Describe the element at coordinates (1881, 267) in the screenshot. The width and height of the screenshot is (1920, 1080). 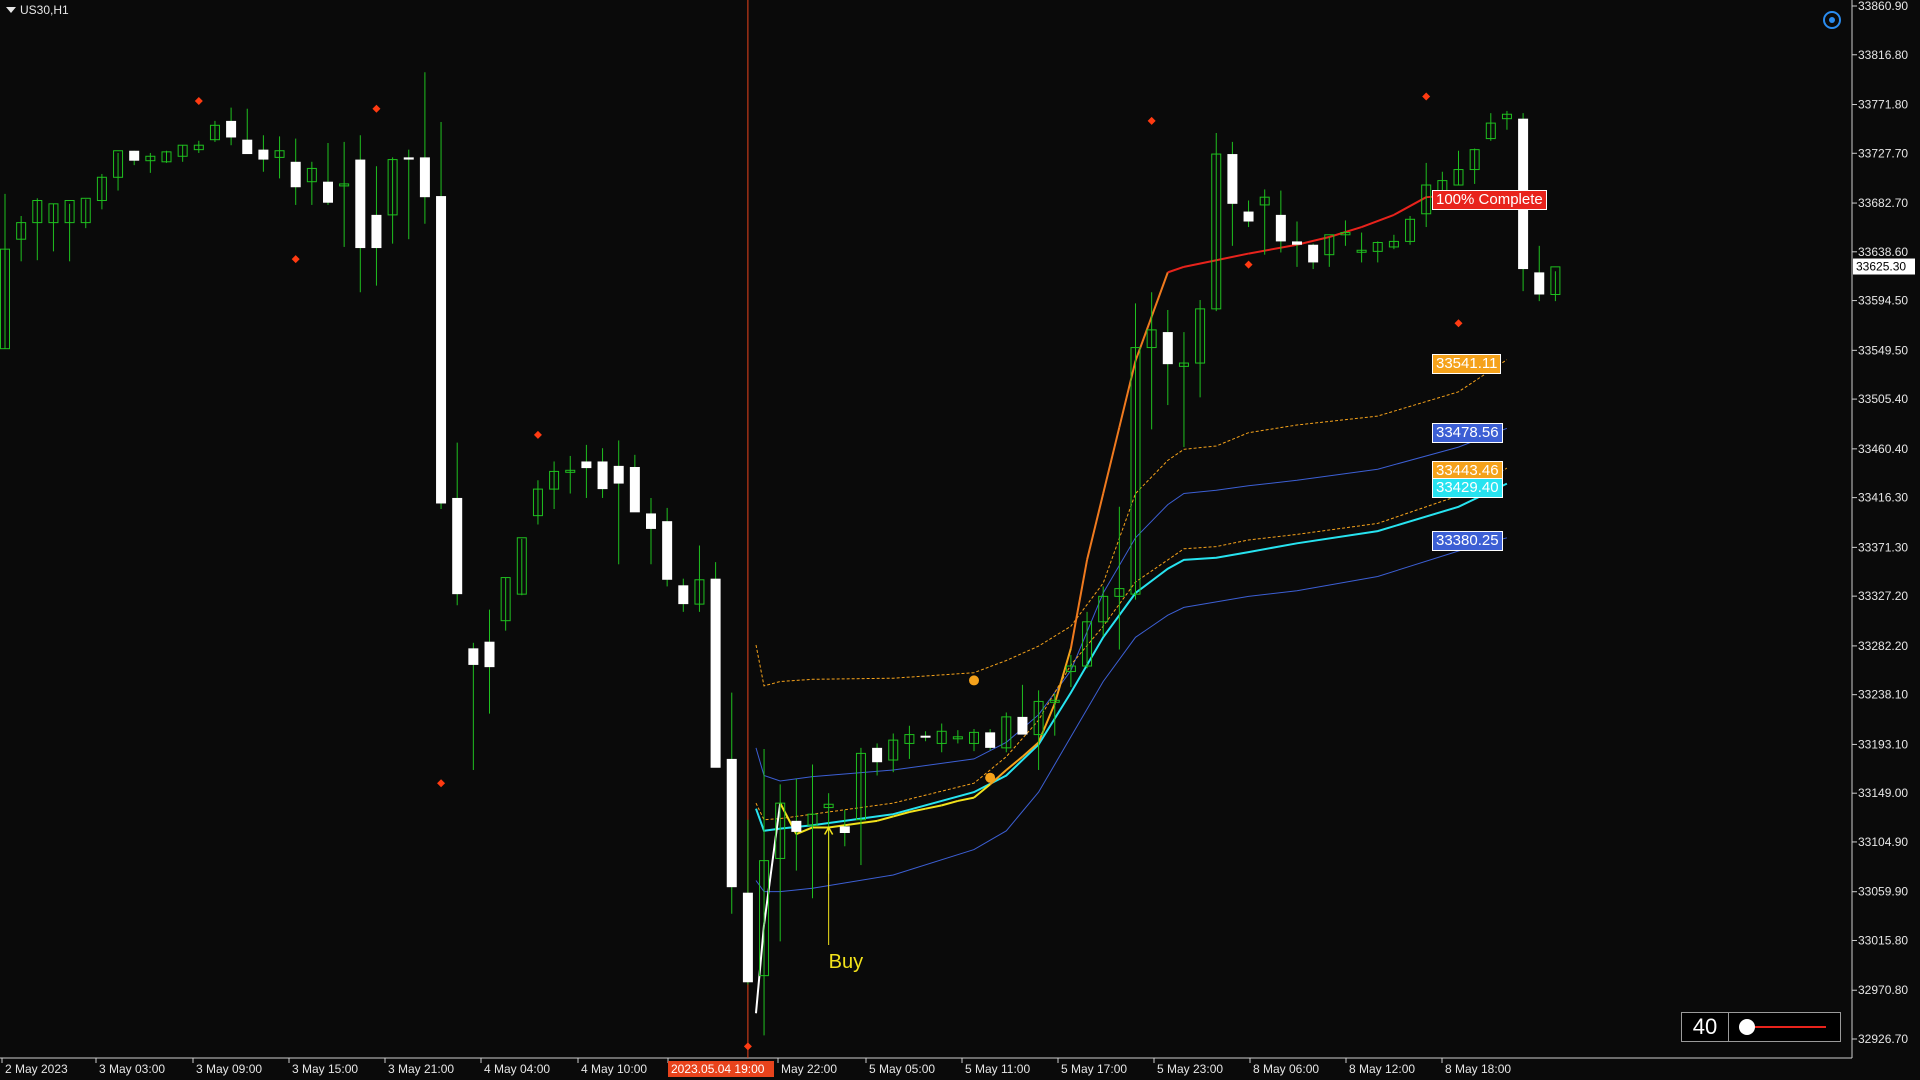
I see `current-price-label: 33625.30` at that location.